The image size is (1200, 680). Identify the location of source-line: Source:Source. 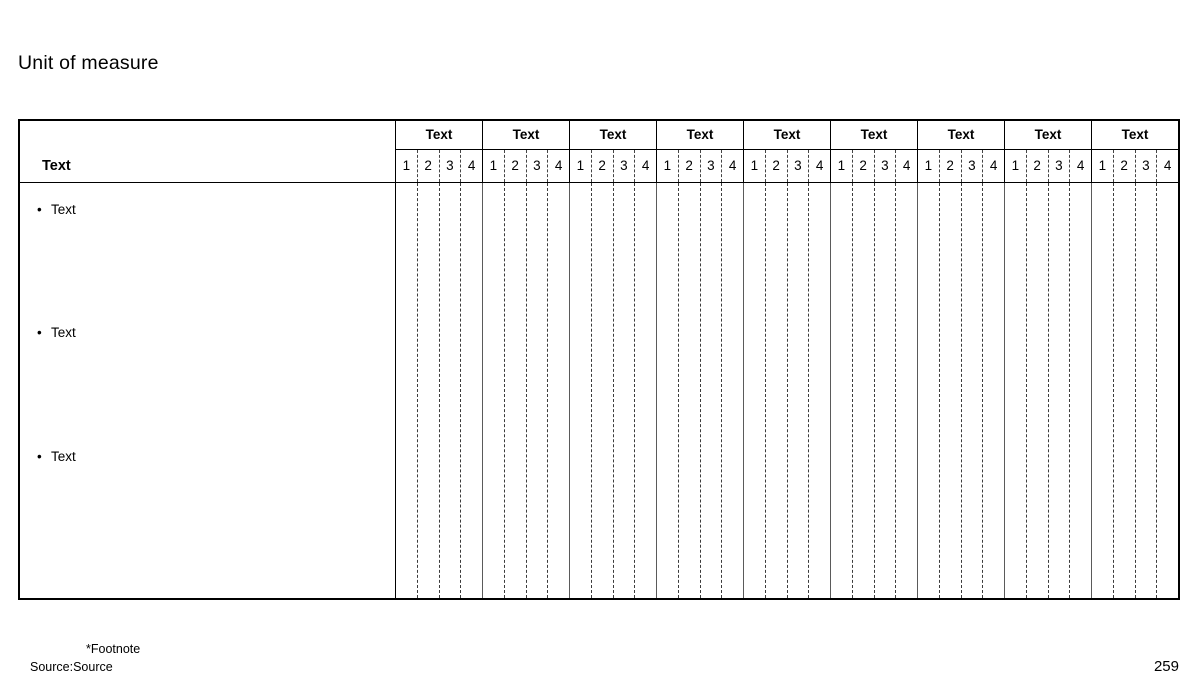
(71, 667).